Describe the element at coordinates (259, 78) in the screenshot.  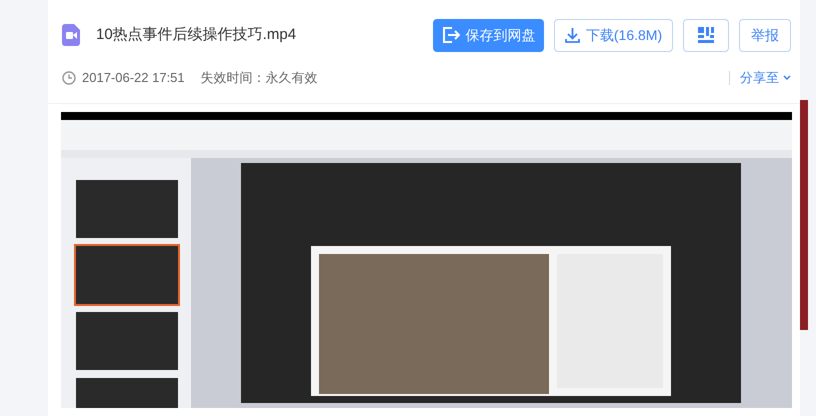
I see `expiry-time: 失效时间：永久有效` at that location.